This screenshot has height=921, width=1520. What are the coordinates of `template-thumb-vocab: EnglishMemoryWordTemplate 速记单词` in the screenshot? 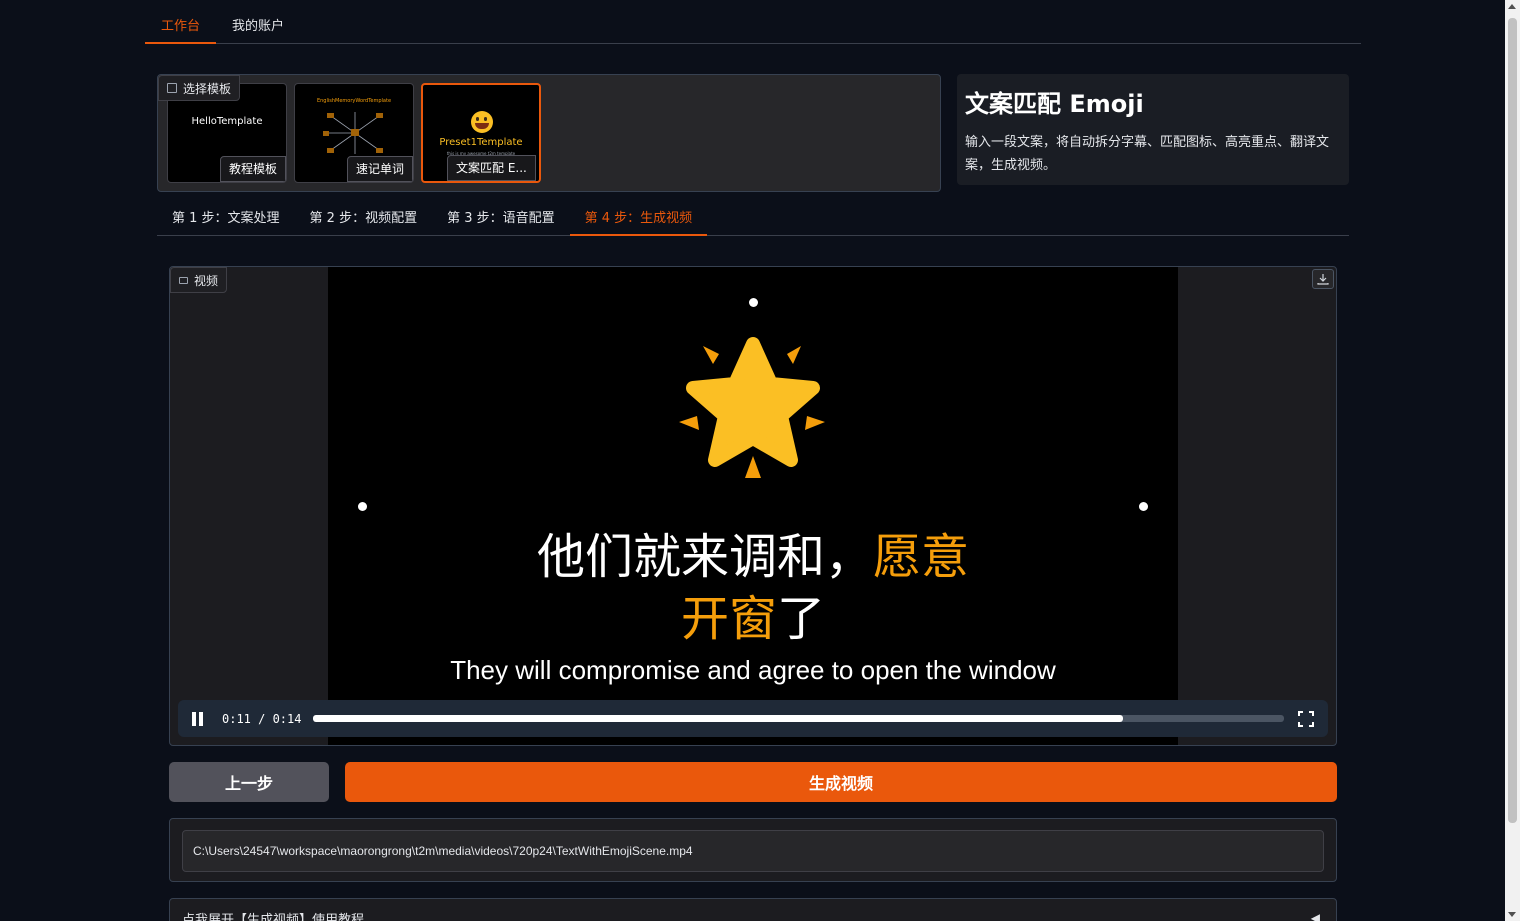 It's located at (354, 133).